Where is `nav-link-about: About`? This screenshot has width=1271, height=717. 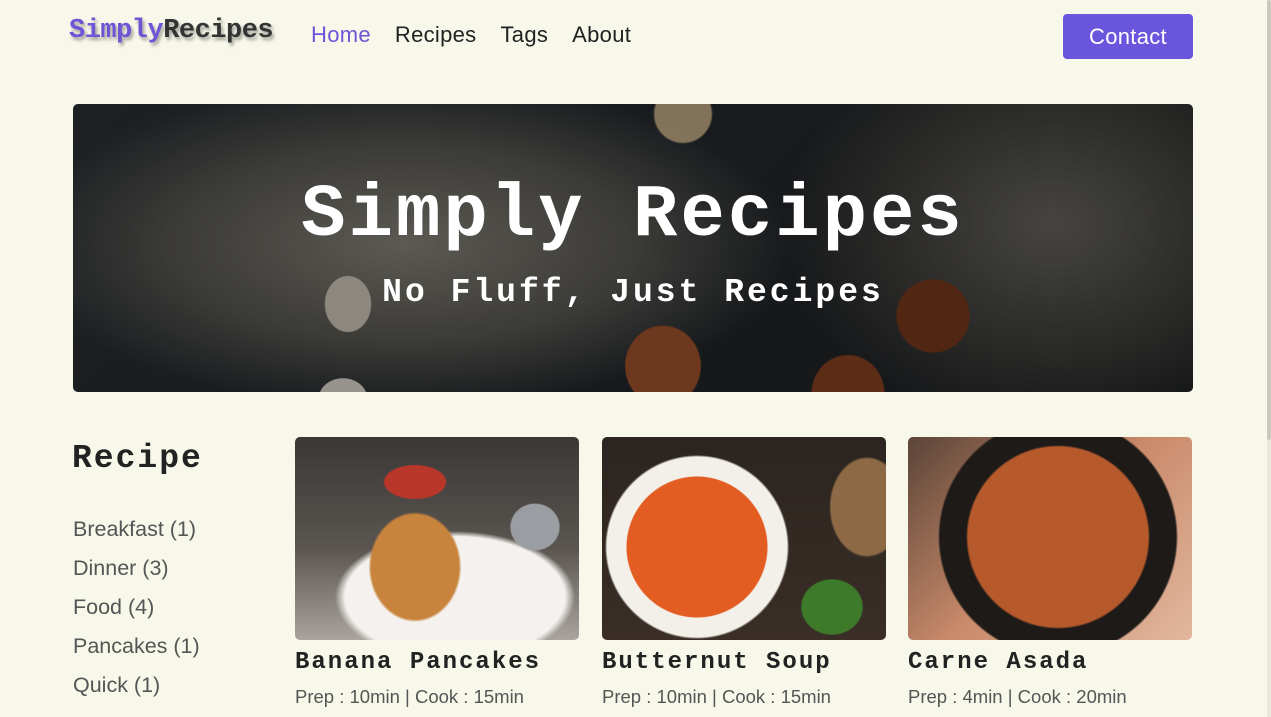 nav-link-about: About is located at coordinates (601, 35).